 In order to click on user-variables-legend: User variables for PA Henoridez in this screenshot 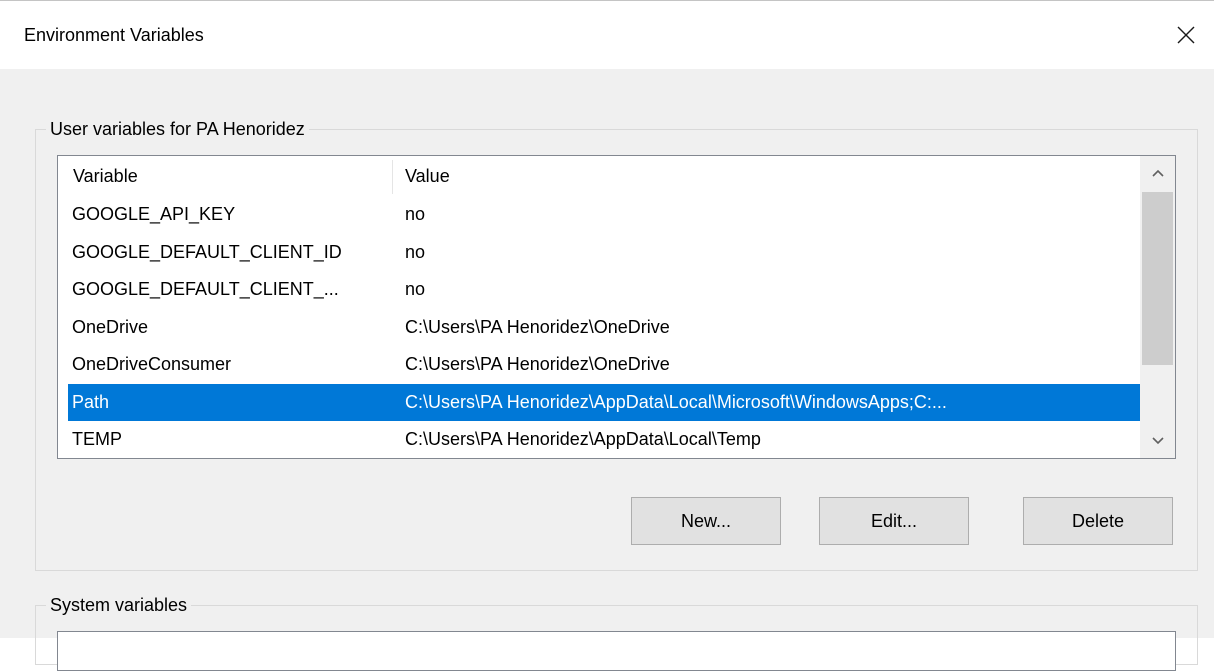, I will do `click(177, 129)`.